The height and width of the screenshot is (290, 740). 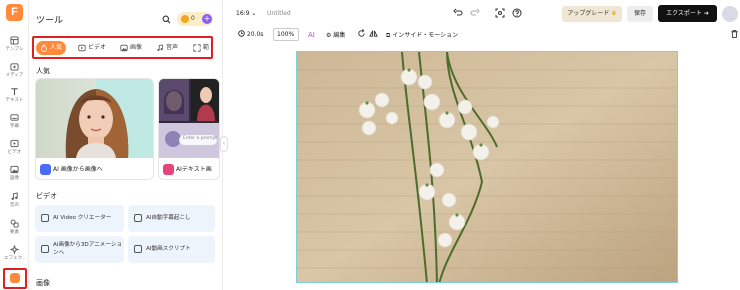 I want to click on tool-video-script: AI動画スクリプト, so click(x=171, y=249).